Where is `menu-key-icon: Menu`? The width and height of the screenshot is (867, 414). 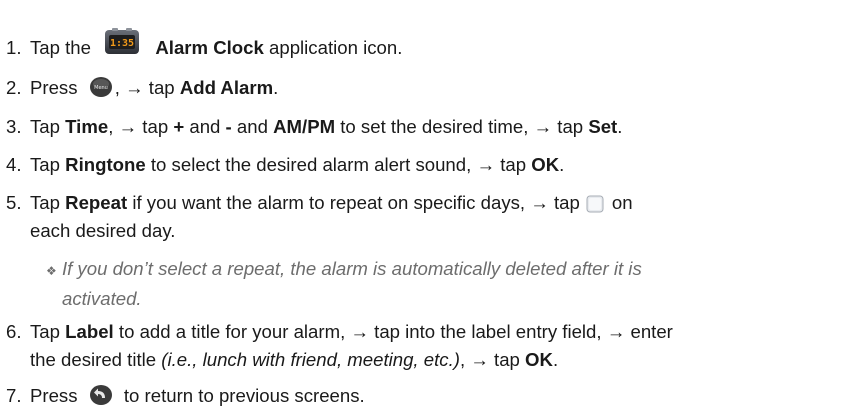 menu-key-icon: Menu is located at coordinates (101, 87).